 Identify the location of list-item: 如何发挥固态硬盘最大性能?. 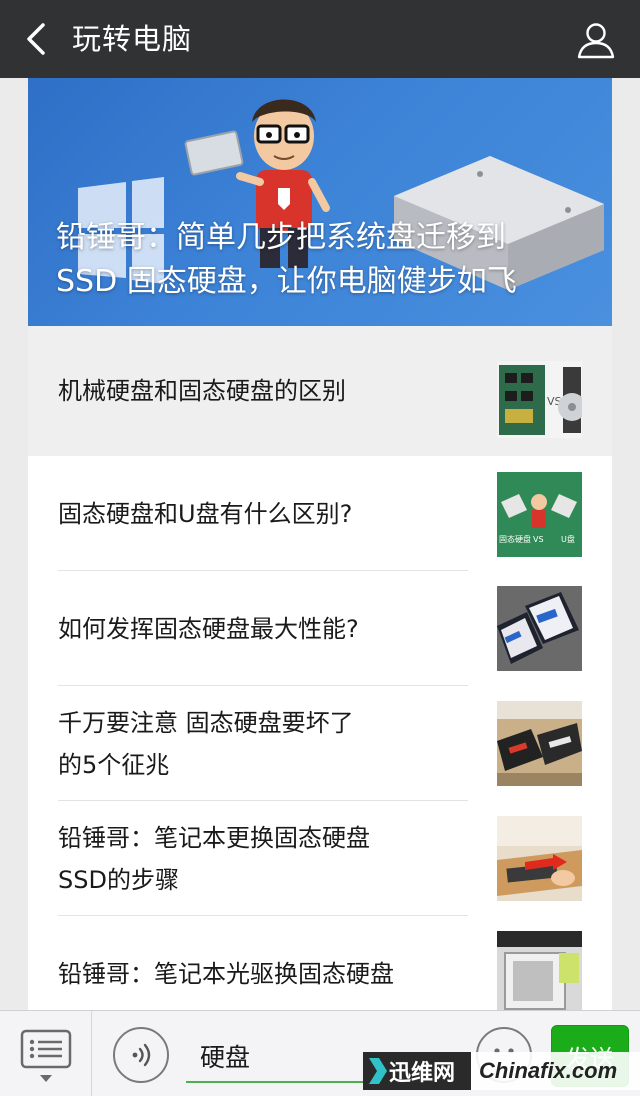
(320, 628).